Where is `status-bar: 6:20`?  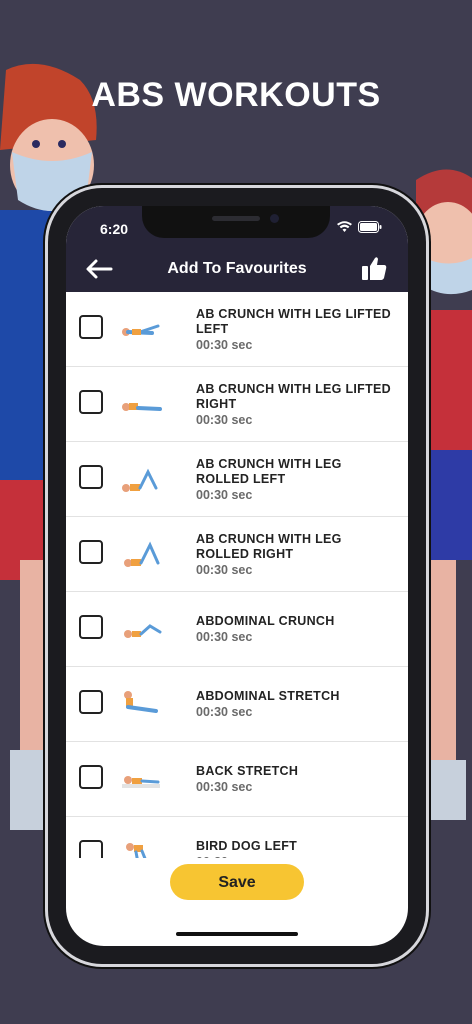 status-bar: 6:20 is located at coordinates (237, 226).